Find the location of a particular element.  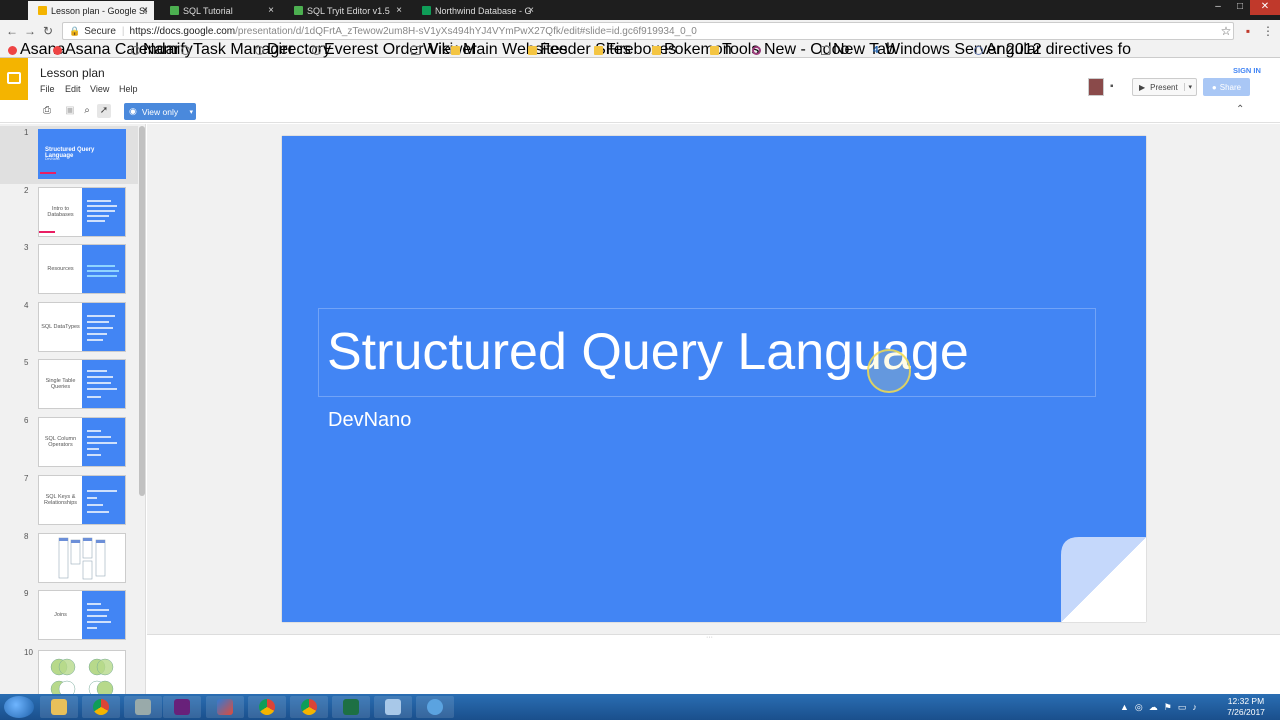

maximize-icon: □ is located at coordinates (1240, 7).